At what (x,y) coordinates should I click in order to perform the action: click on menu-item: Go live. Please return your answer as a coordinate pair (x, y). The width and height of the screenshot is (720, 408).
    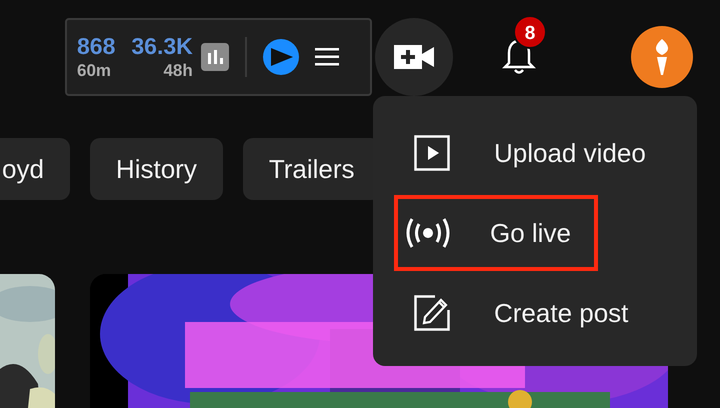
    Looking at the image, I should click on (496, 233).